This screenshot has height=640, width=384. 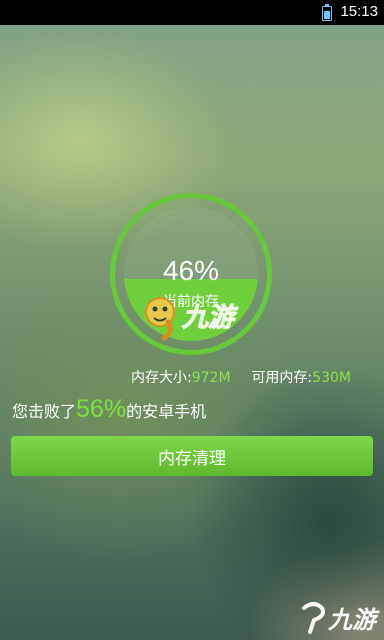 What do you see at coordinates (282, 378) in the screenshot?
I see `available-memory-label: 可用内存:` at bounding box center [282, 378].